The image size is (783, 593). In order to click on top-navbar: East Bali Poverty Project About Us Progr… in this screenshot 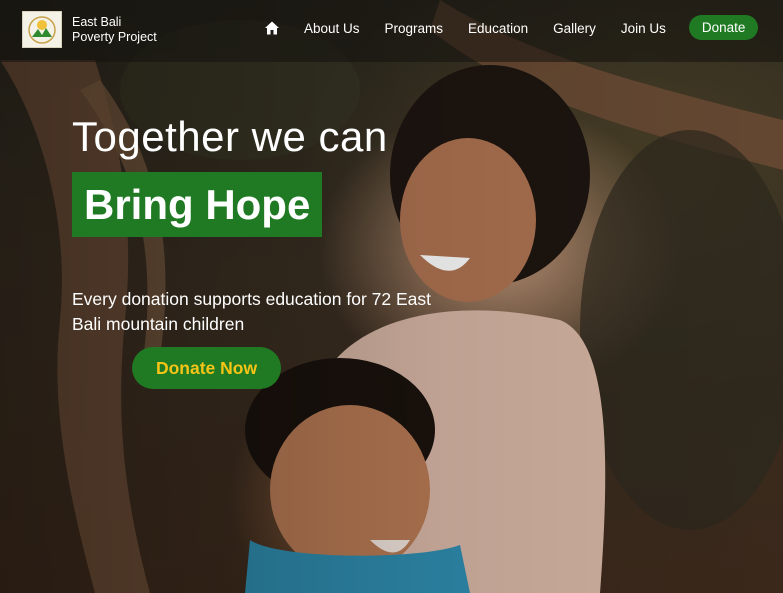, I will do `click(391, 31)`.